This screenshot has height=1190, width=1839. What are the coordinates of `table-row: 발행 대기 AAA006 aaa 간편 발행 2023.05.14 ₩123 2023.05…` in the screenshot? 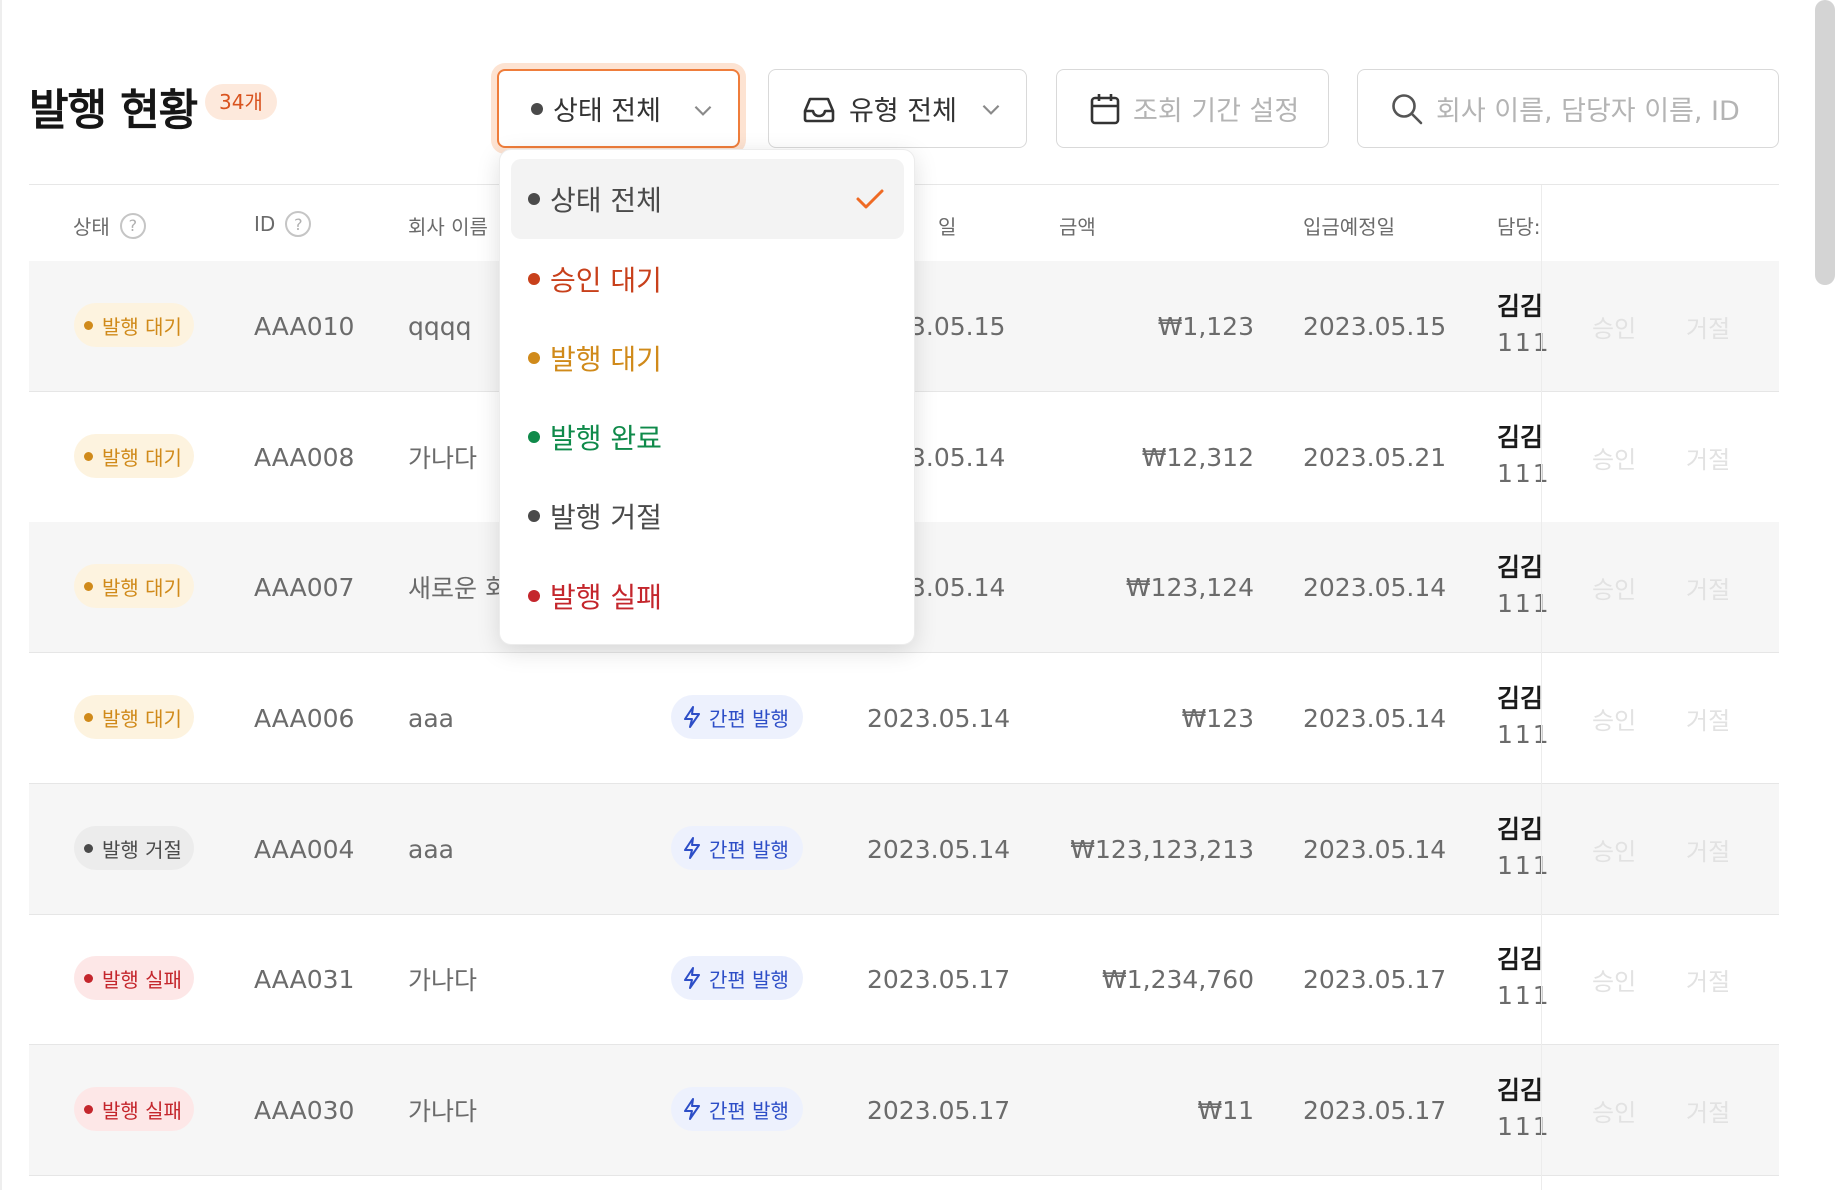 It's located at (904, 718).